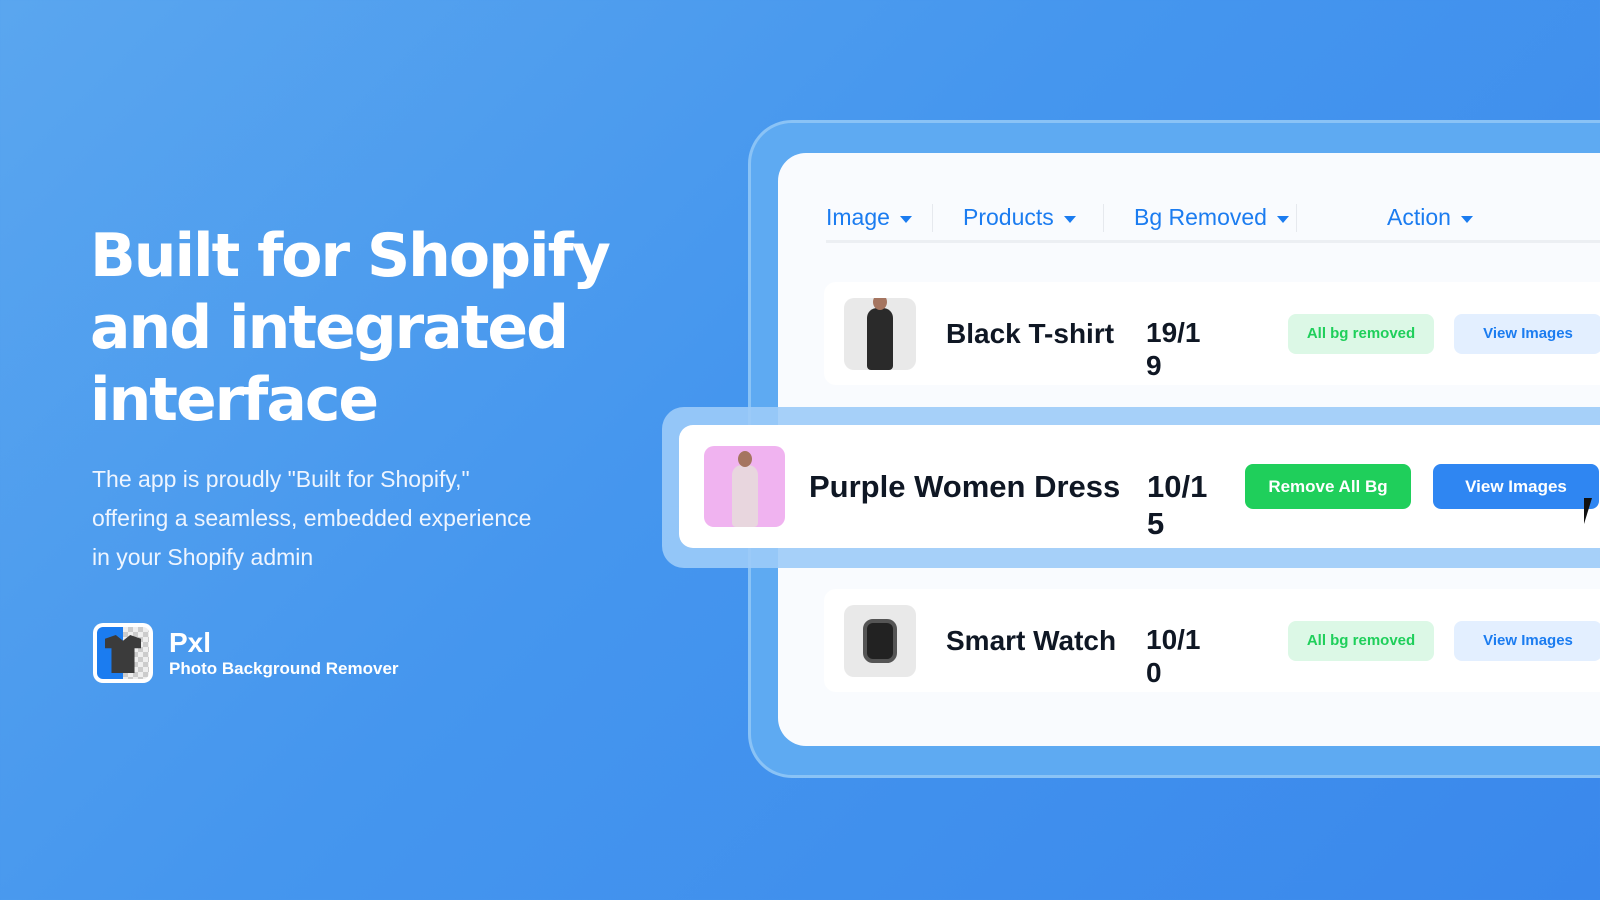 This screenshot has width=1600, height=900. I want to click on column-bg-removed: Bg Removed, so click(1200, 218).